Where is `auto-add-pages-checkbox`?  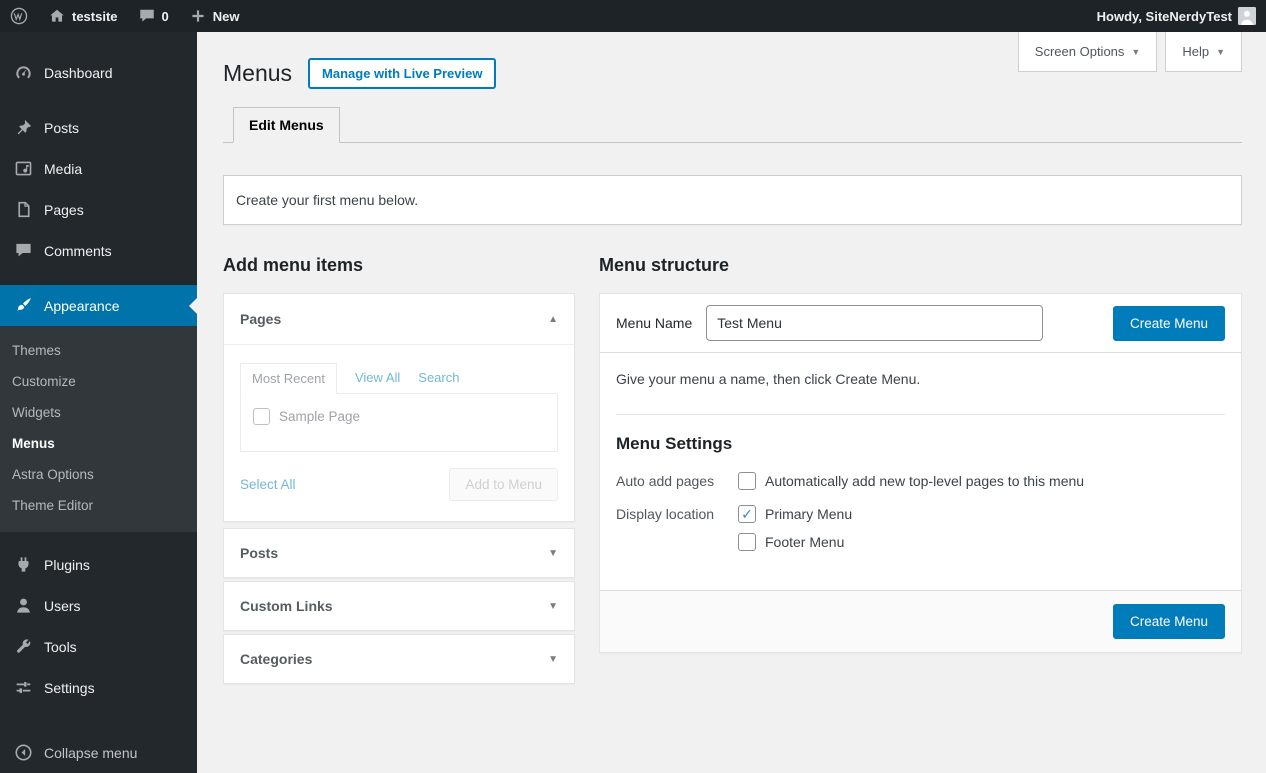
auto-add-pages-checkbox is located at coordinates (747, 481).